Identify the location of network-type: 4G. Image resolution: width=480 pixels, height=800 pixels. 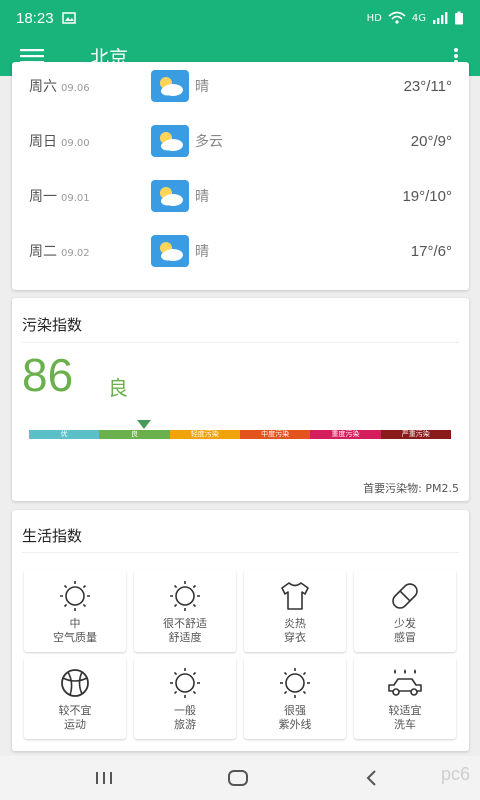
(418, 18).